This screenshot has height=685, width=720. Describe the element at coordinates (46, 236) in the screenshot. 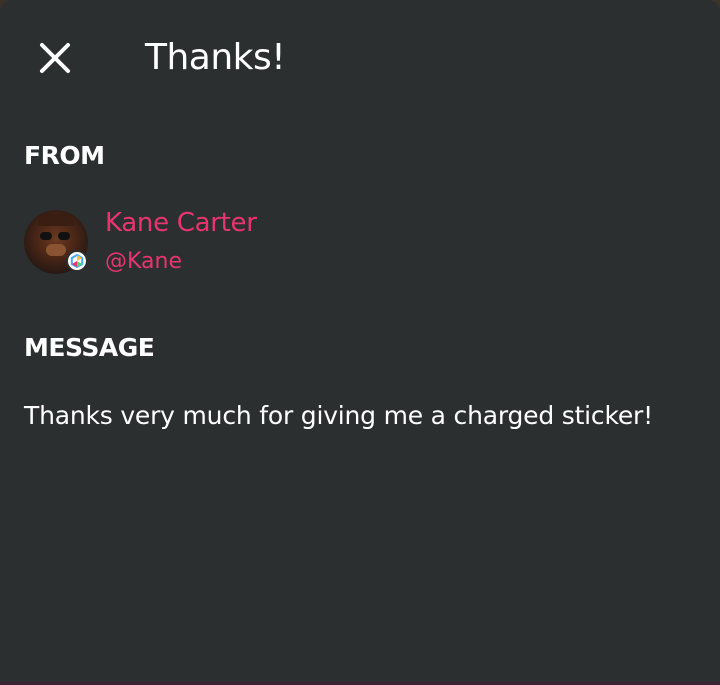

I see `avatar-eye-left` at that location.